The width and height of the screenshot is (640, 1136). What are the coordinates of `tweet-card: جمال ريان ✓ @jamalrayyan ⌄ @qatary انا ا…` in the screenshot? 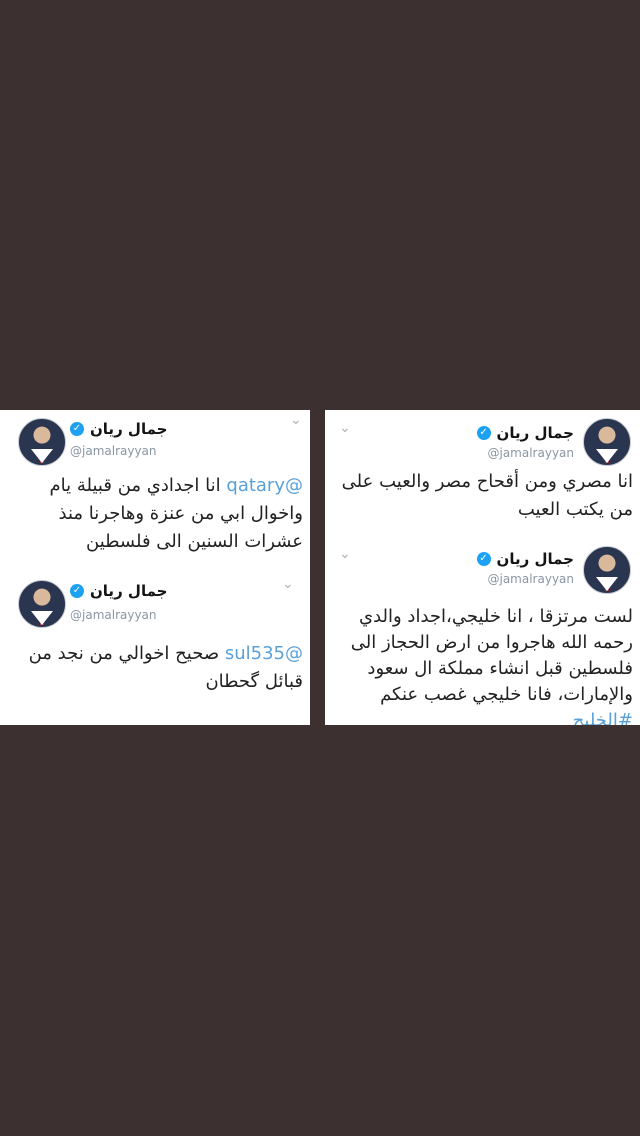 It's located at (155, 492).